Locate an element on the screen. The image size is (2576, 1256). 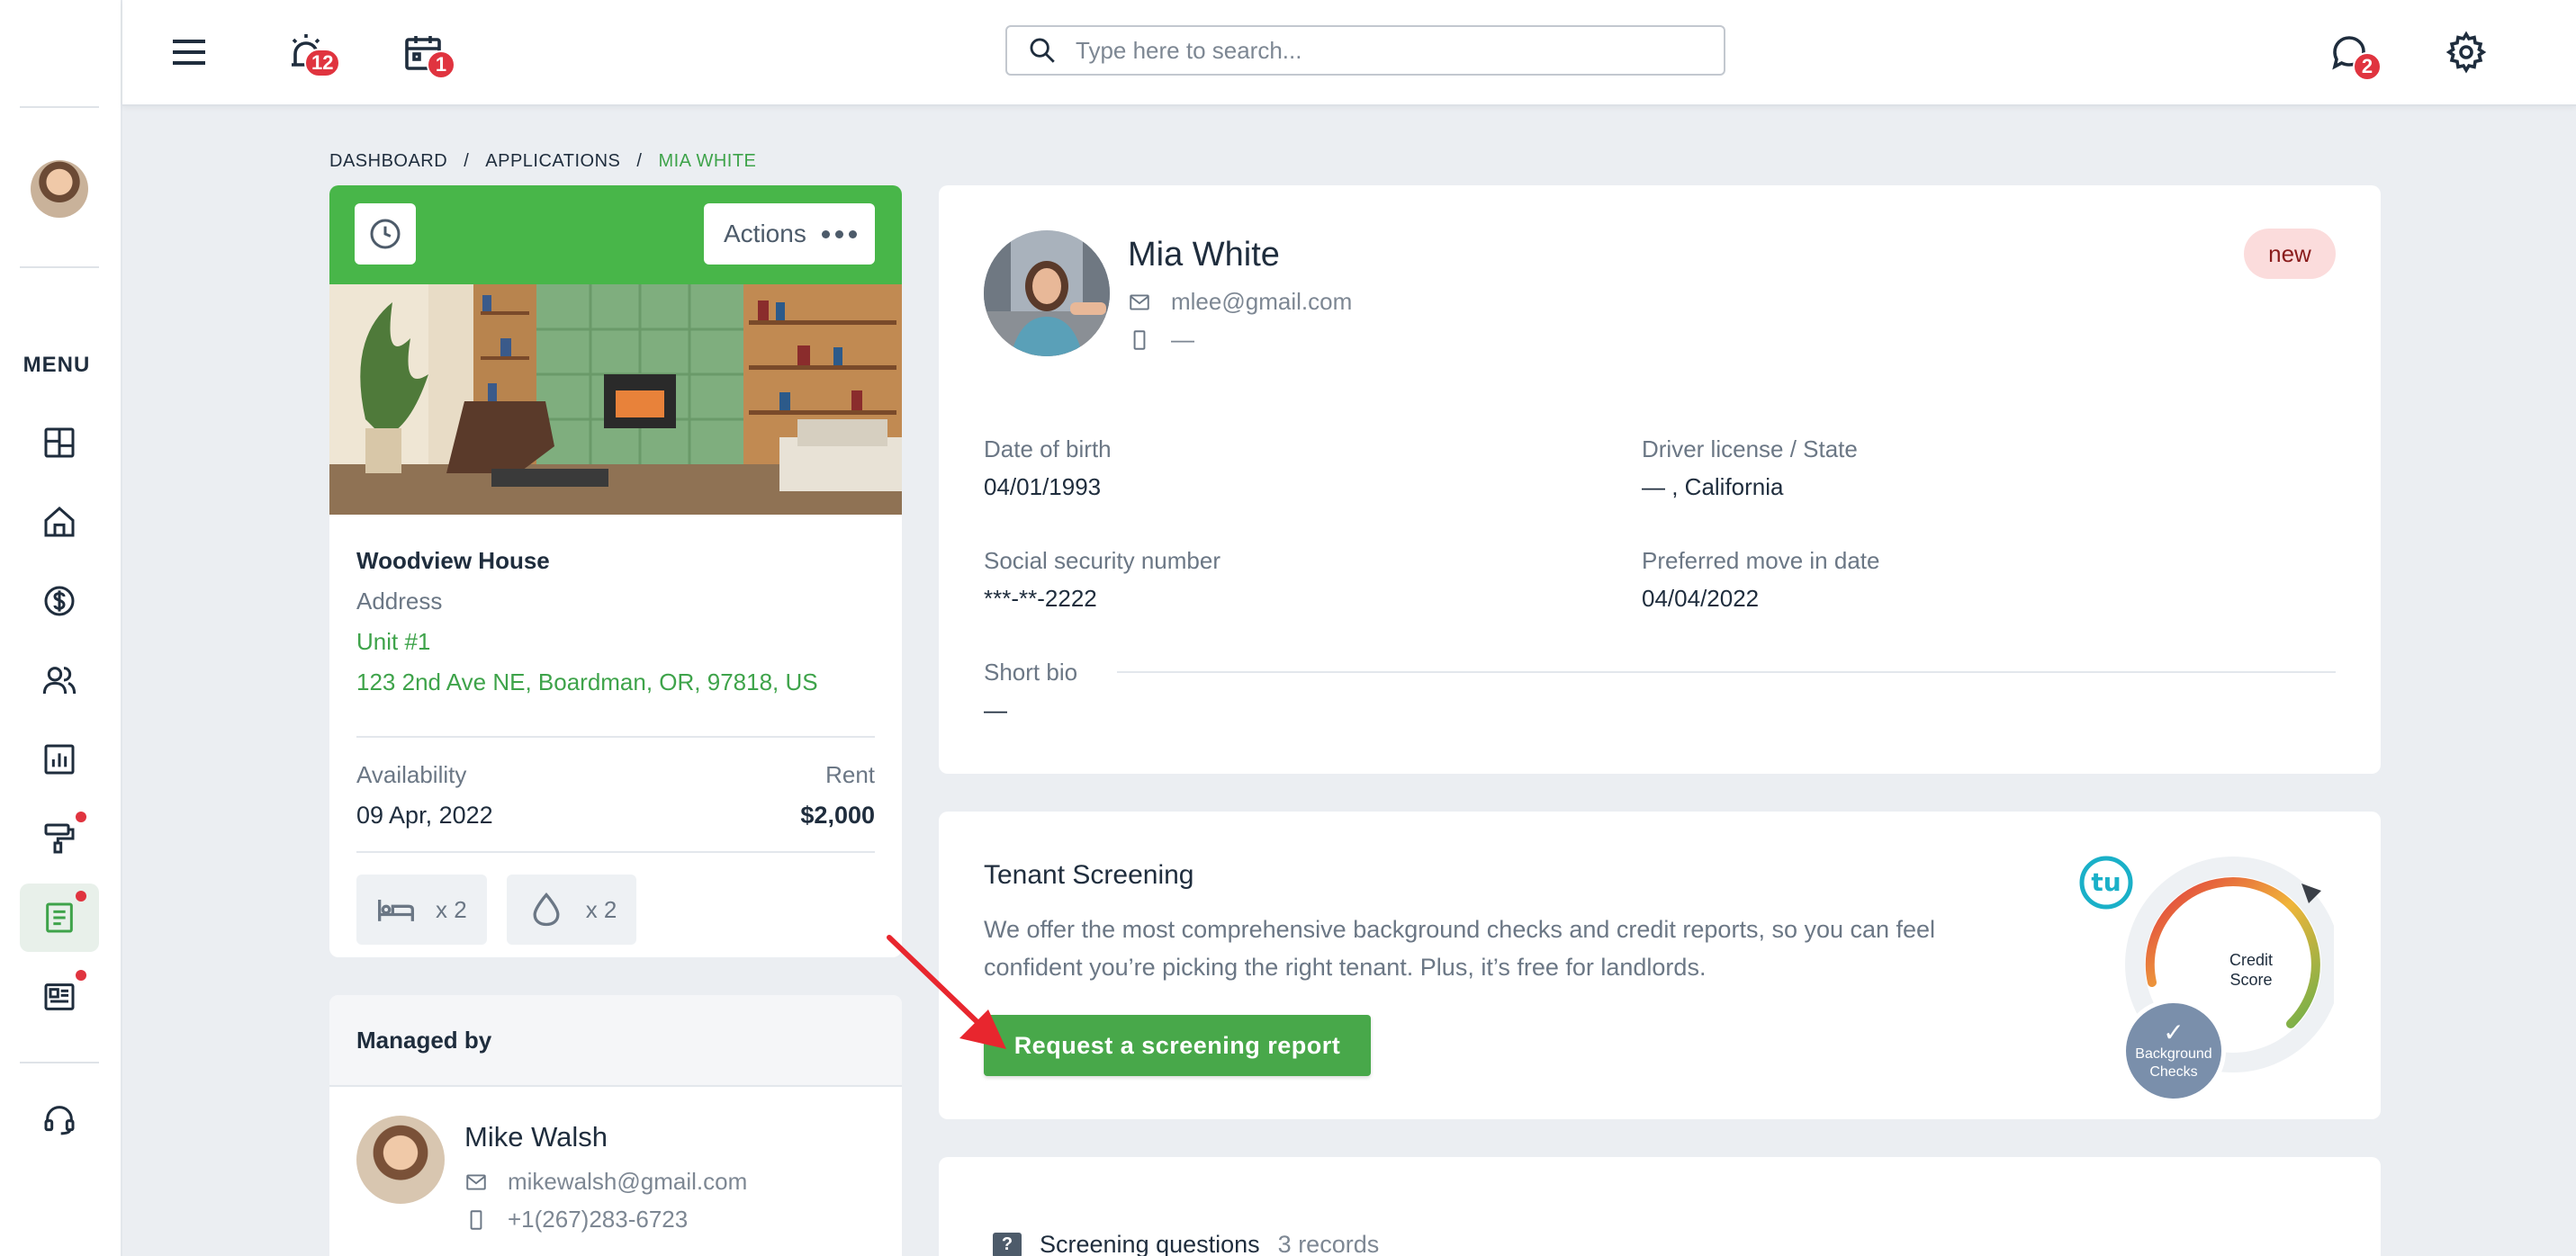
unit-link: Unit #1 is located at coordinates (615, 642).